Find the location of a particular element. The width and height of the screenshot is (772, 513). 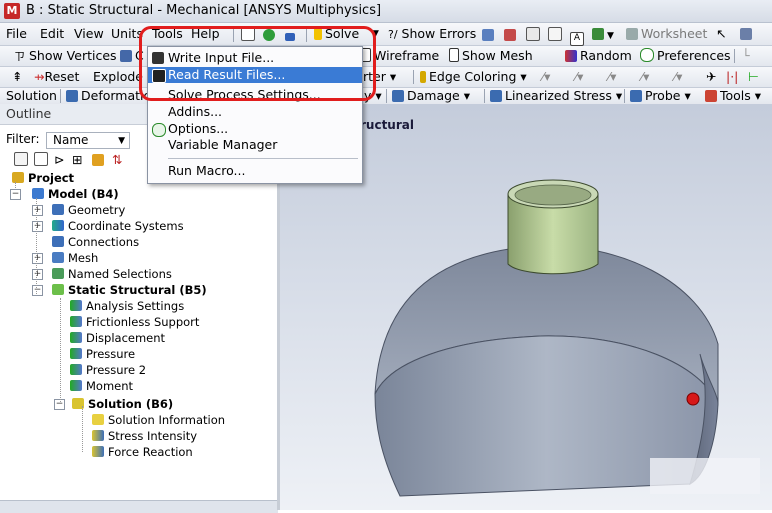

check-icon is located at coordinates (270, 35).